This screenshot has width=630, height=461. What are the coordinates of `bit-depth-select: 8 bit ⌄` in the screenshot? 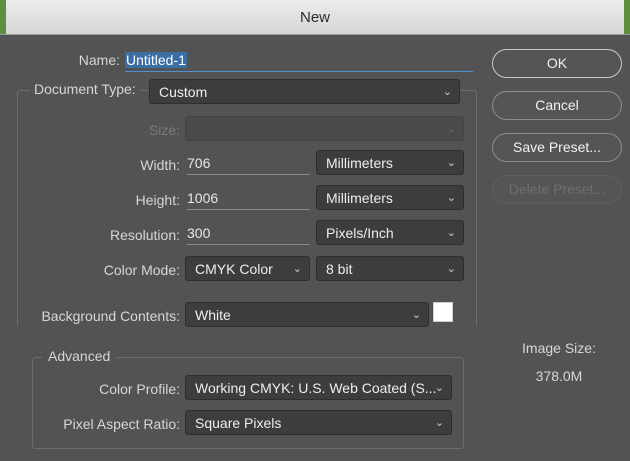 It's located at (390, 268).